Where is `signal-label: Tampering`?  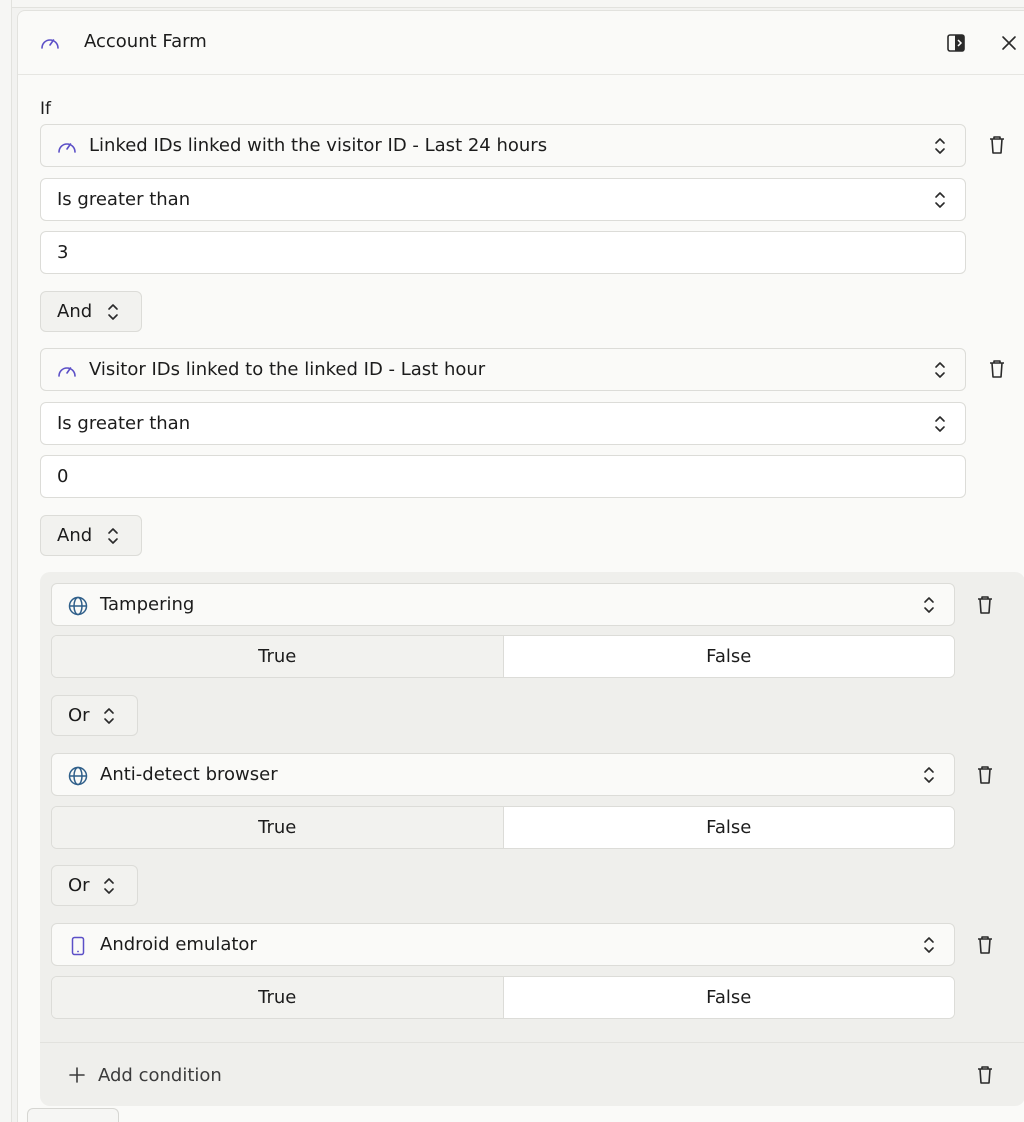
signal-label: Tampering is located at coordinates (147, 604).